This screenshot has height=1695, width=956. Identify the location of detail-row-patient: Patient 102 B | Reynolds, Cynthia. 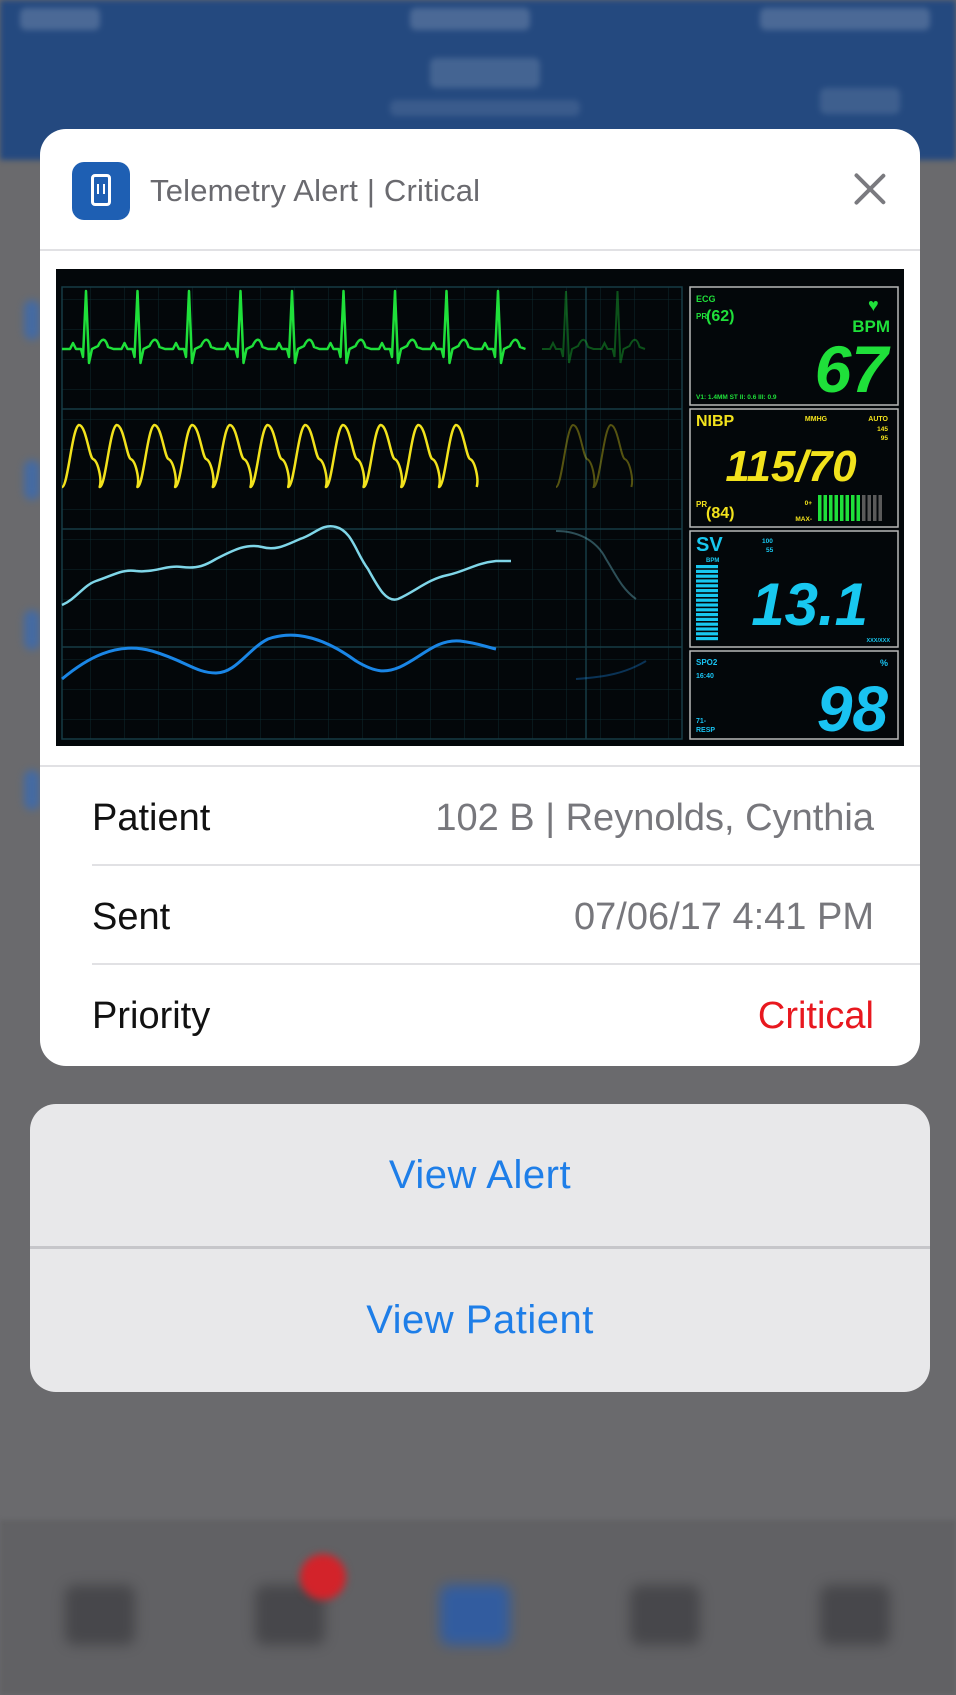
(506, 816).